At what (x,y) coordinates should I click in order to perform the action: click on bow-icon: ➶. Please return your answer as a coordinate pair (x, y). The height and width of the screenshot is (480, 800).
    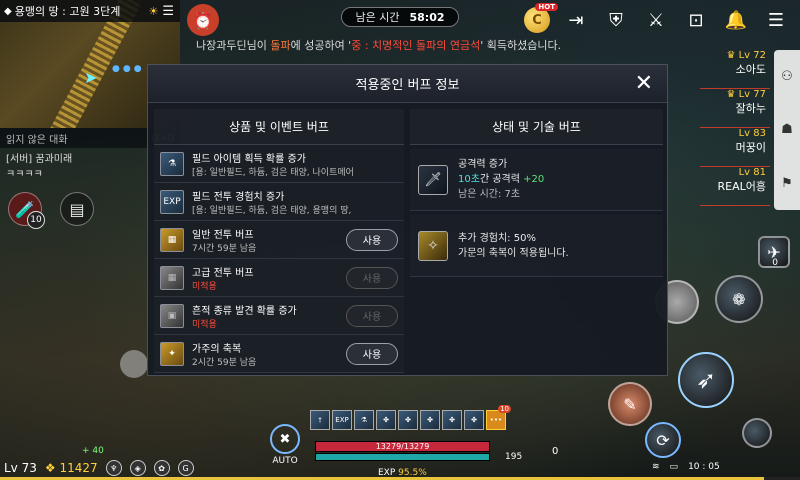
    Looking at the image, I should click on (706, 380).